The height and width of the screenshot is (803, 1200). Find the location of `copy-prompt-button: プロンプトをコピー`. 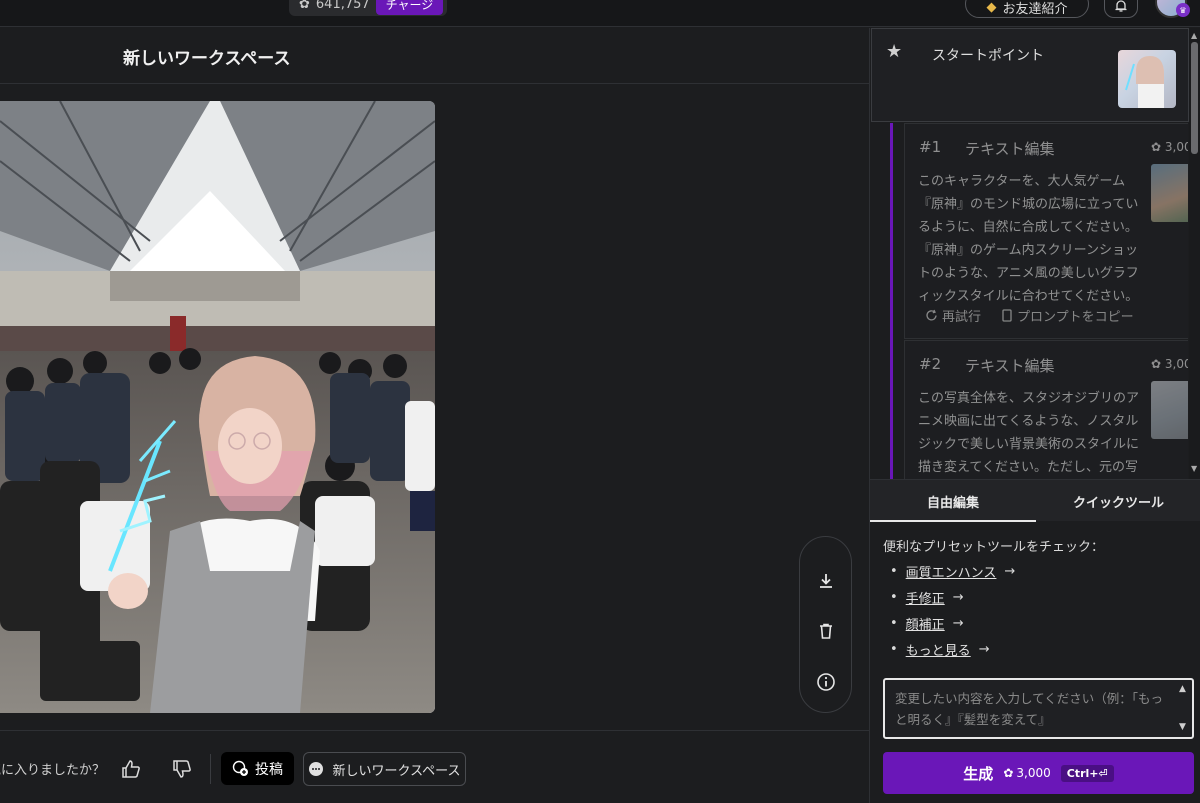

copy-prompt-button: プロンプトをコピー is located at coordinates (1067, 315).